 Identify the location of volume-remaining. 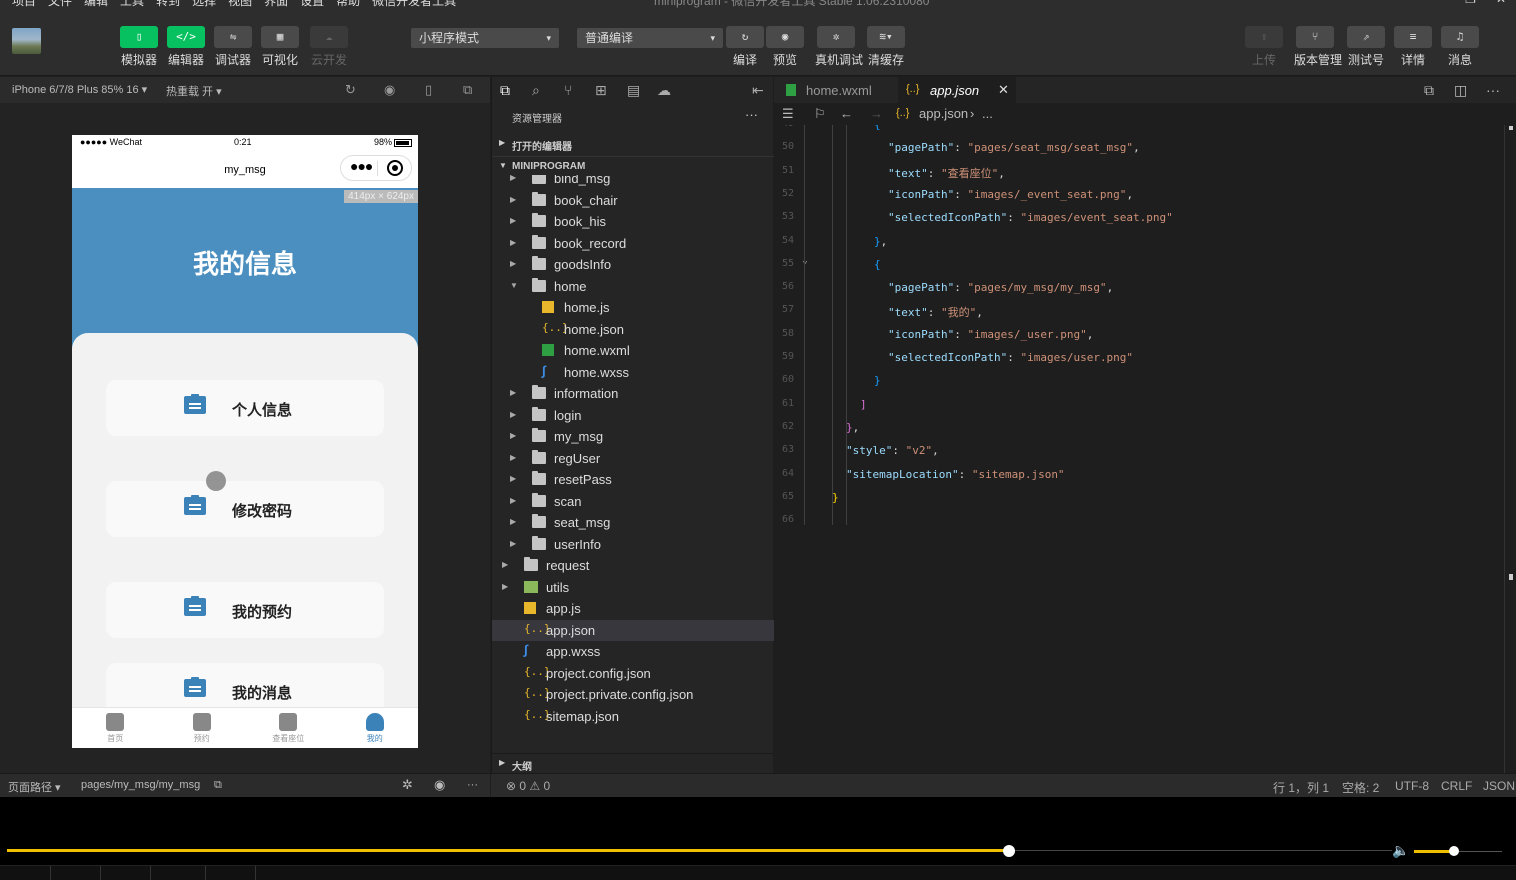
(1478, 851).